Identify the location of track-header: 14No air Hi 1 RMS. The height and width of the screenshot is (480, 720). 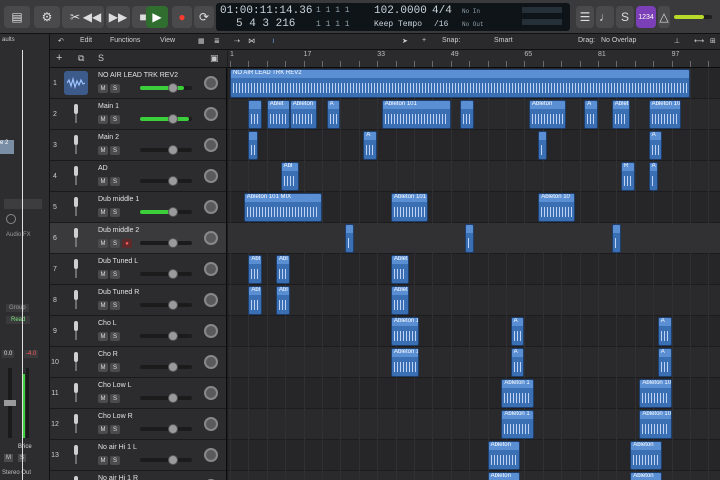
(138, 475).